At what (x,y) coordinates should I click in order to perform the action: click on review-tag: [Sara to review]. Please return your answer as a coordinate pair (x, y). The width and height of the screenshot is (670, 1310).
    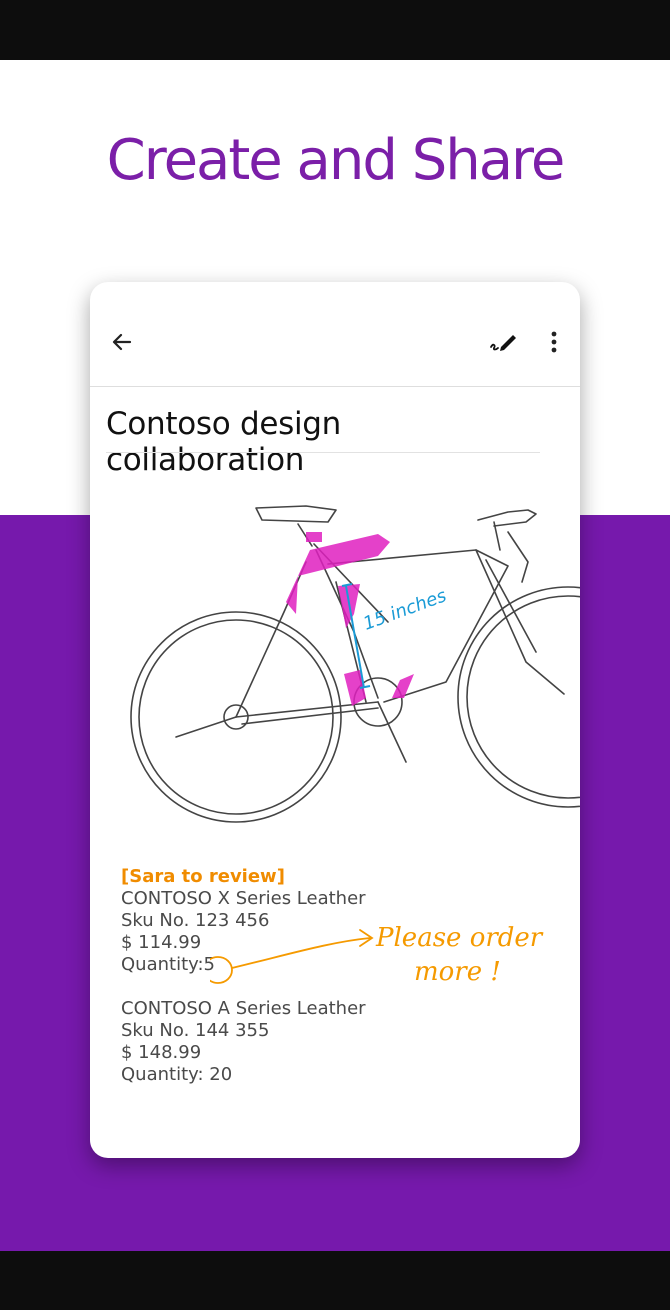
    Looking at the image, I should click on (203, 876).